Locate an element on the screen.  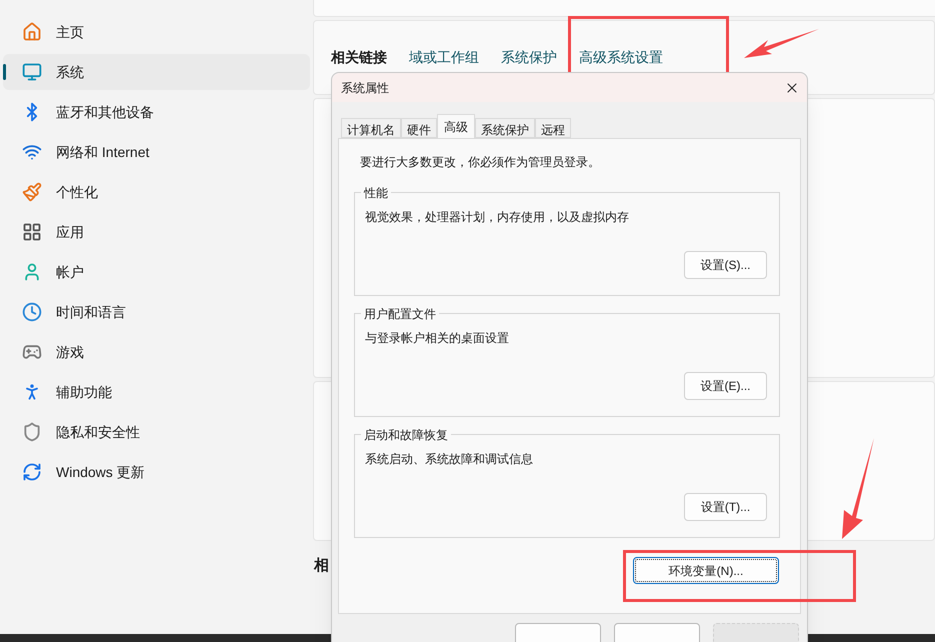
sidebar-item: 帐户 is located at coordinates (156, 272).